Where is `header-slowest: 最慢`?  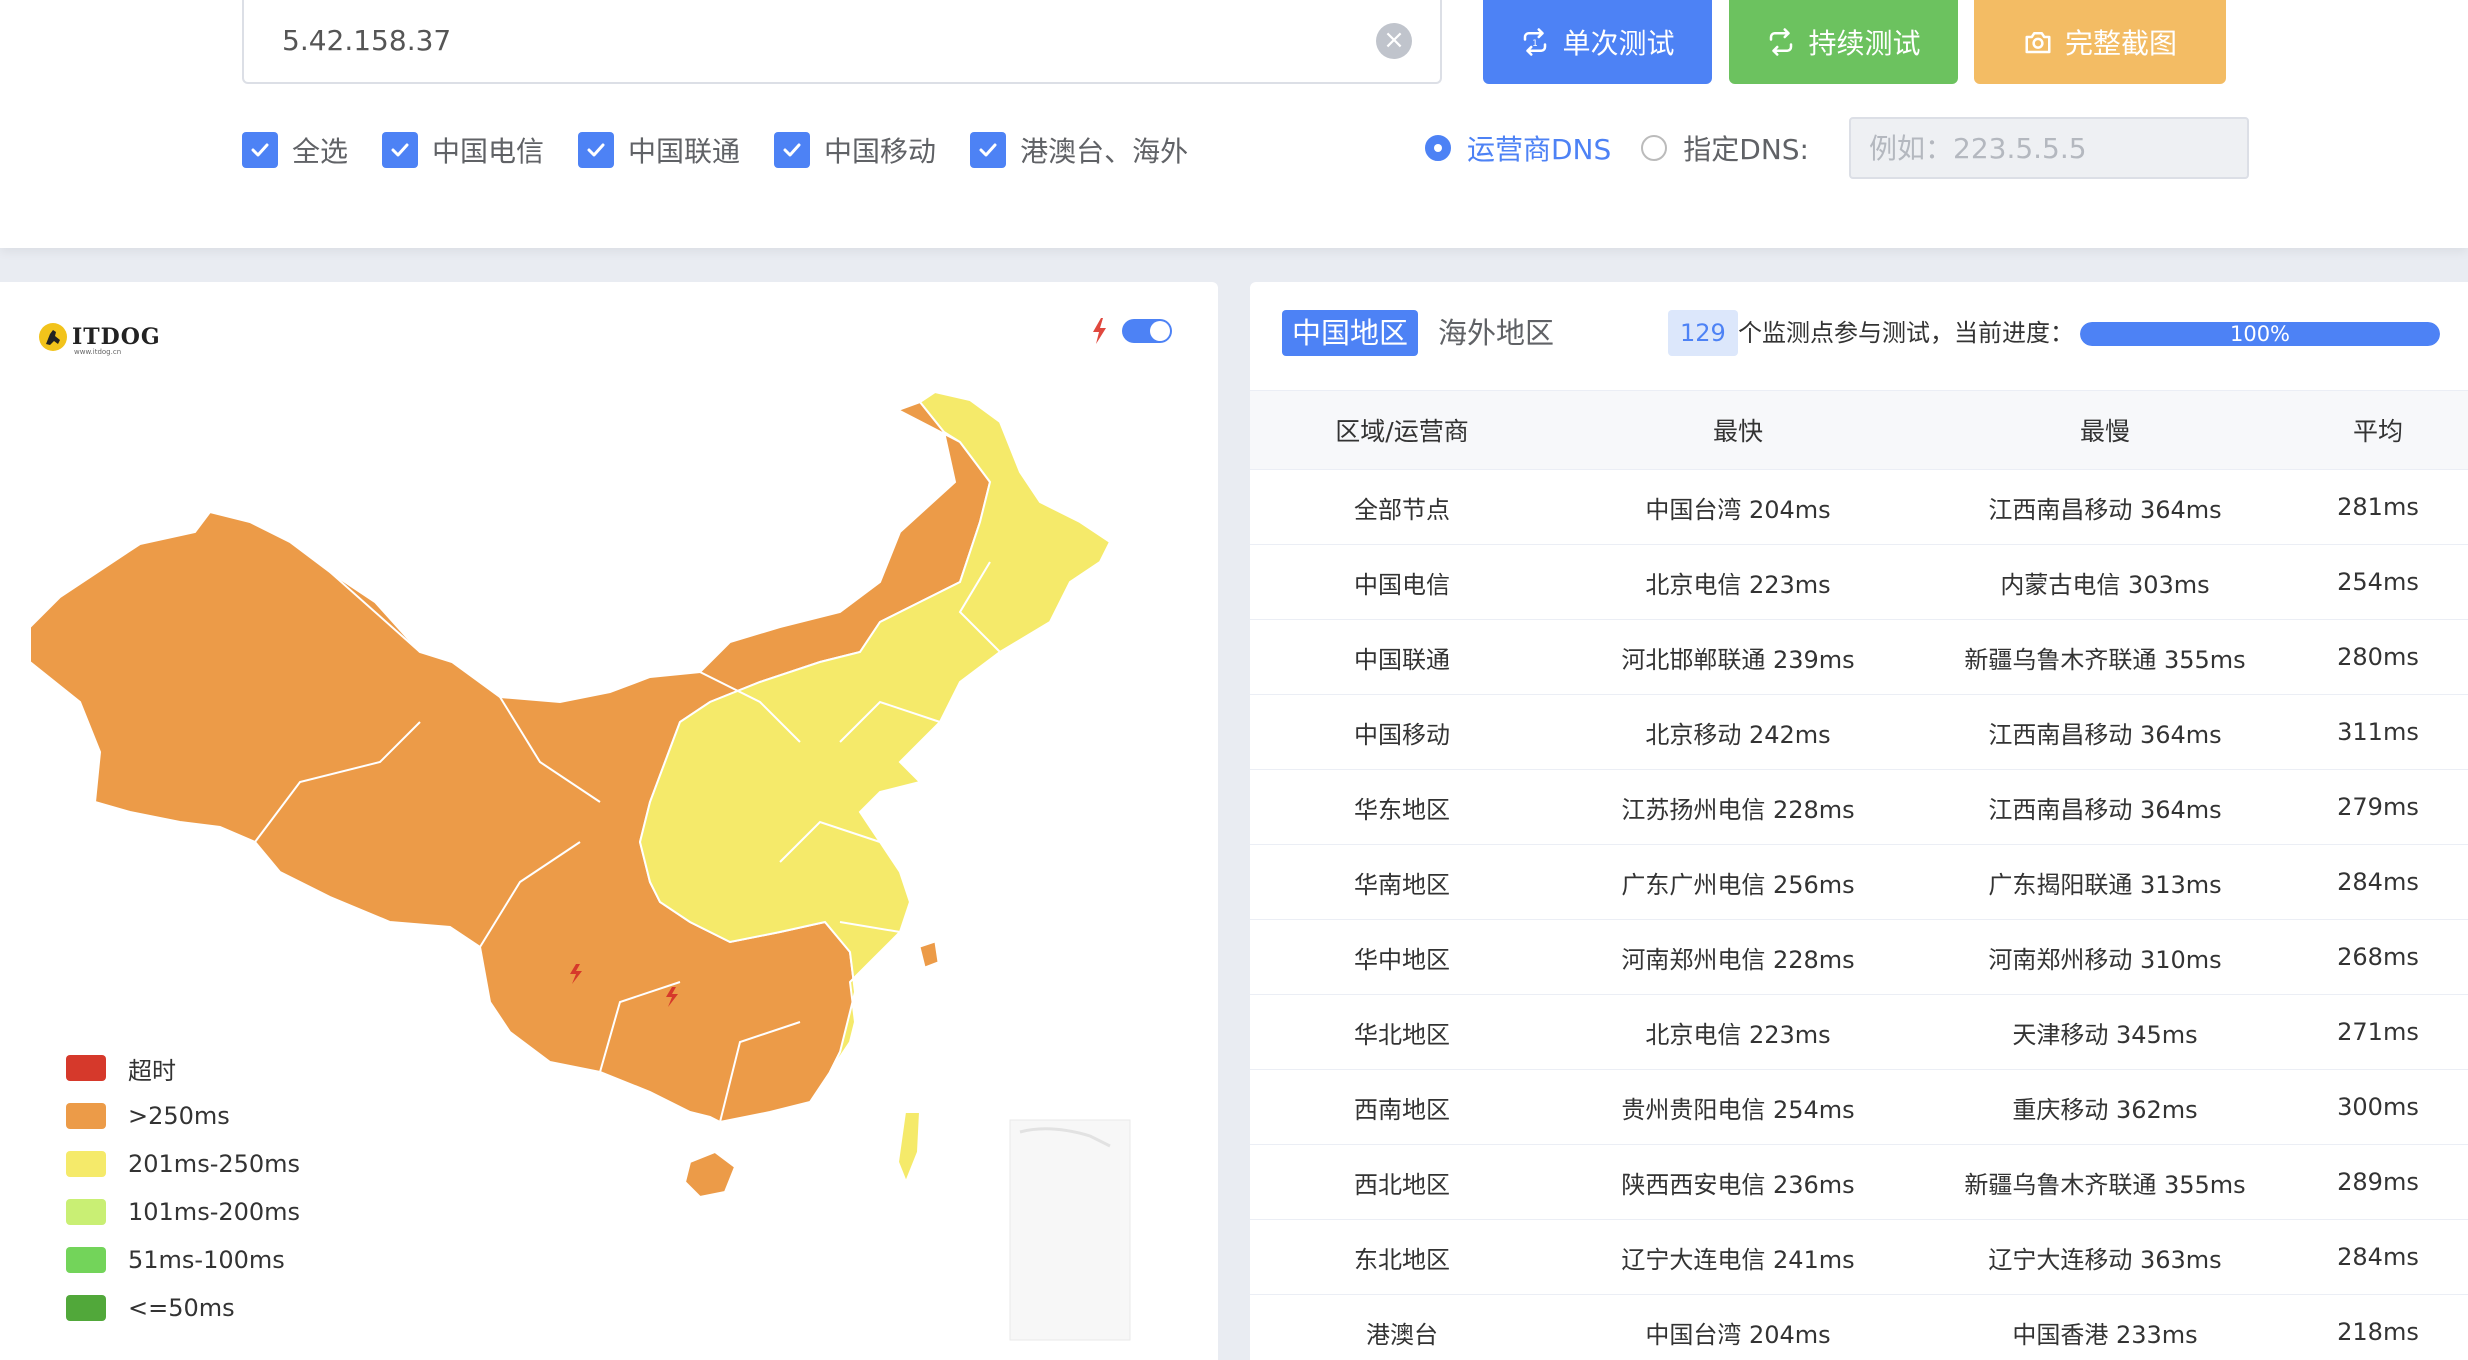
header-slowest: 最慢 is located at coordinates (2104, 431).